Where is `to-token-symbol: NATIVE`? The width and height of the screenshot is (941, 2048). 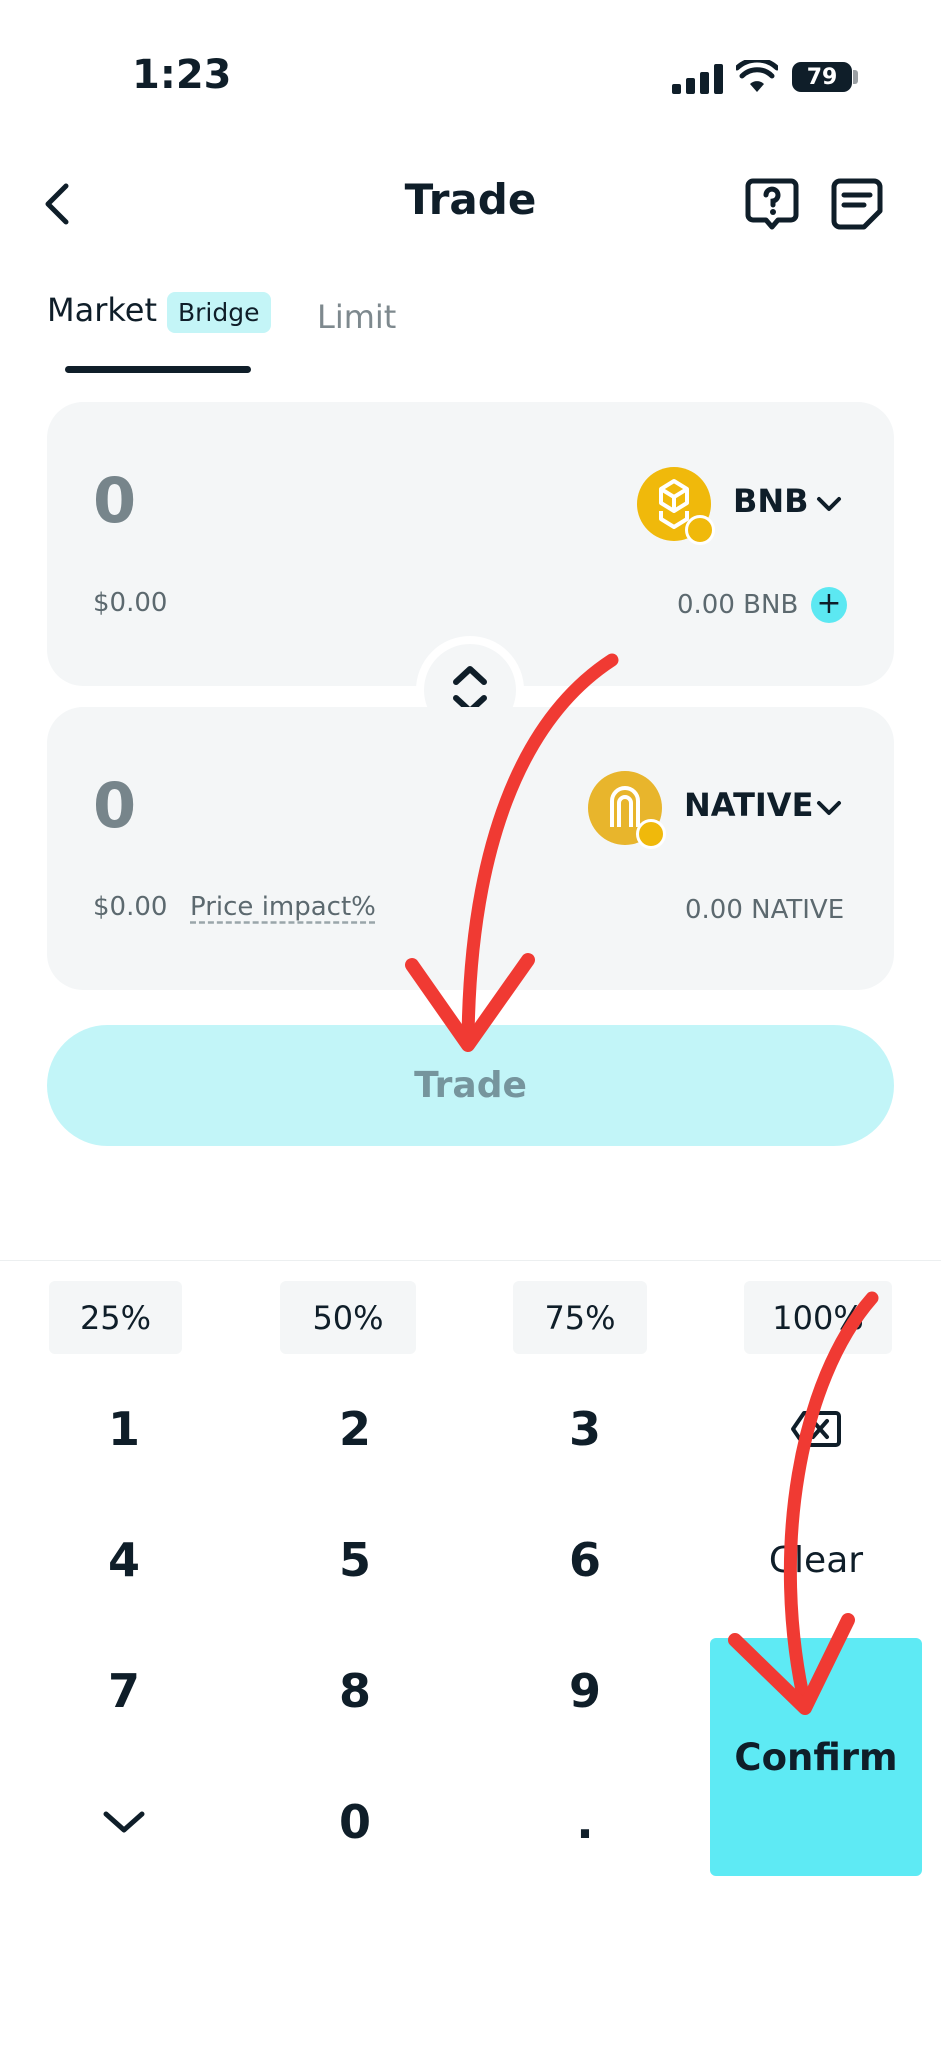
to-token-symbol: NATIVE is located at coordinates (748, 805).